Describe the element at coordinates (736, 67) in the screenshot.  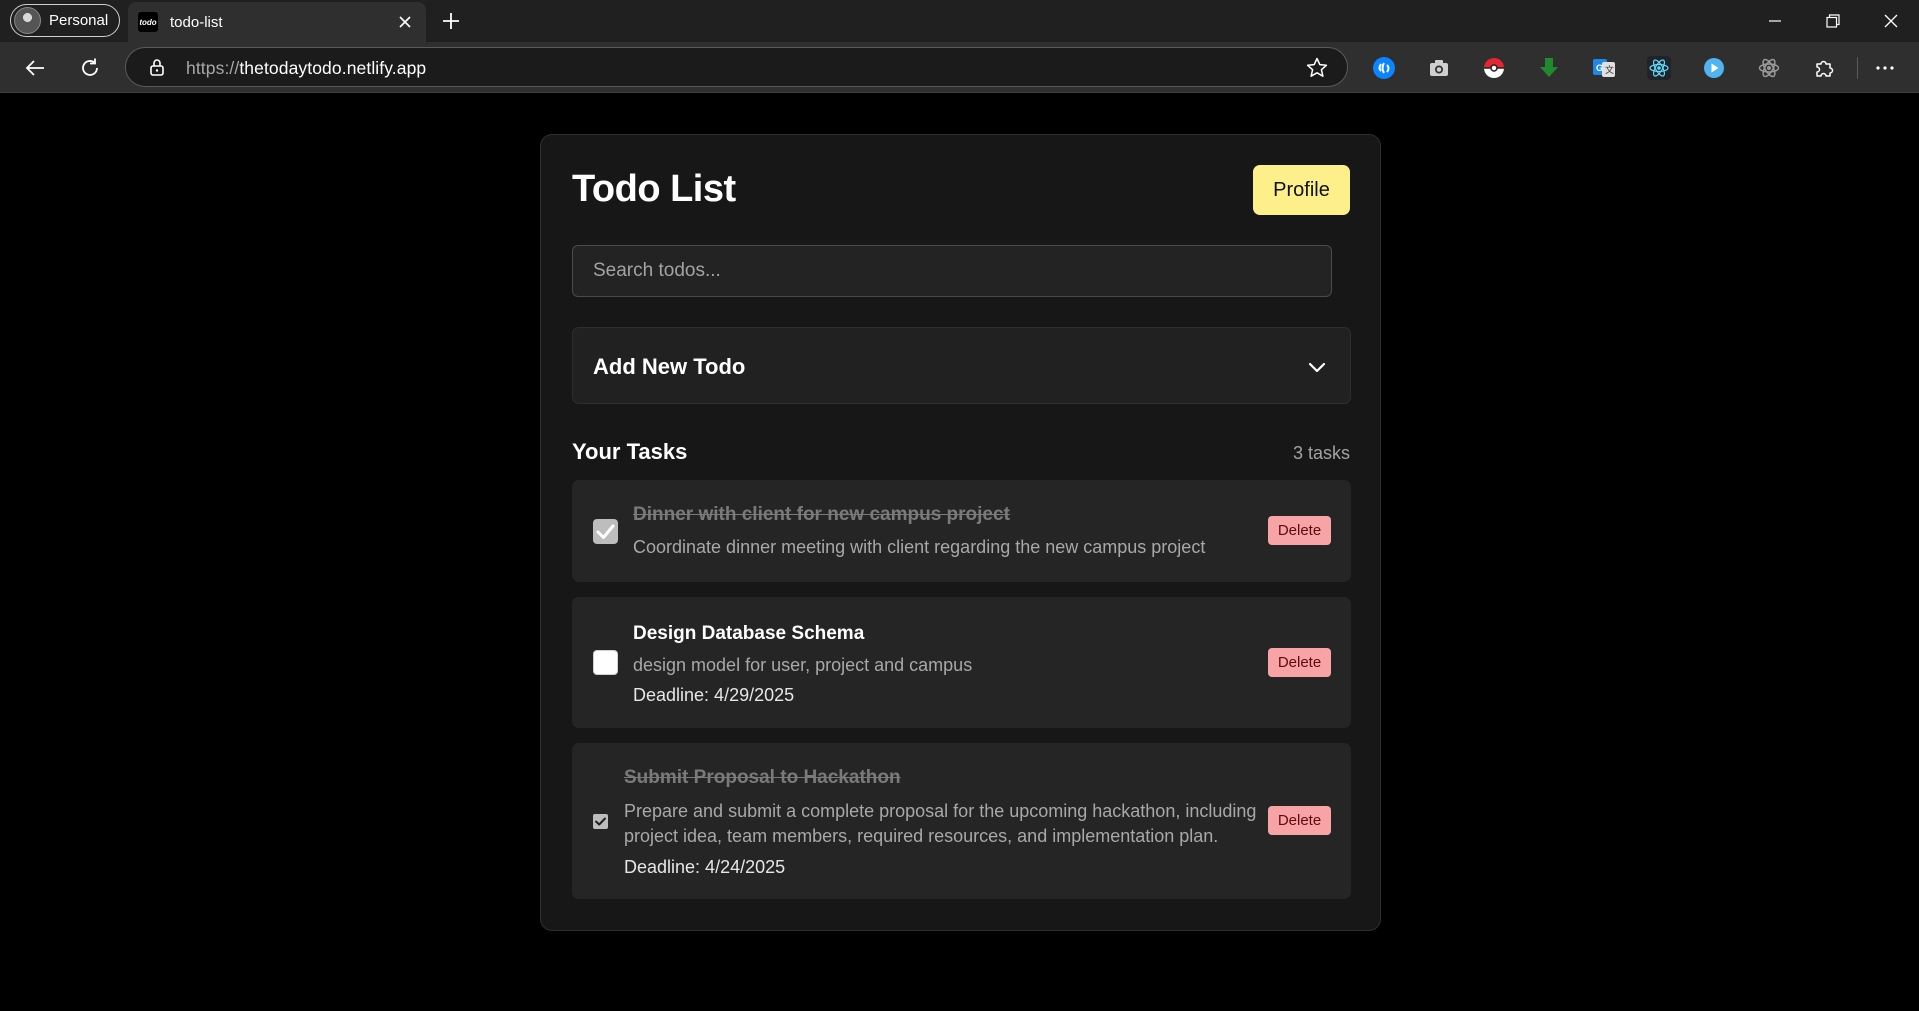
I see `address-bar: https://thetodaytodo.netlify.app` at that location.